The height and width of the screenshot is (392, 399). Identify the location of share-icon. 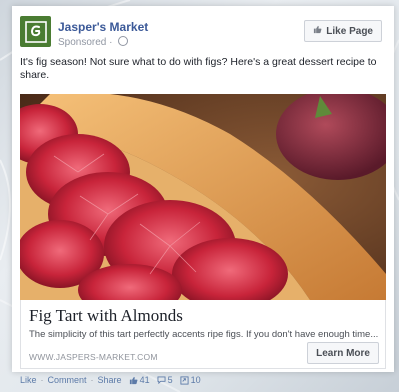
(184, 380).